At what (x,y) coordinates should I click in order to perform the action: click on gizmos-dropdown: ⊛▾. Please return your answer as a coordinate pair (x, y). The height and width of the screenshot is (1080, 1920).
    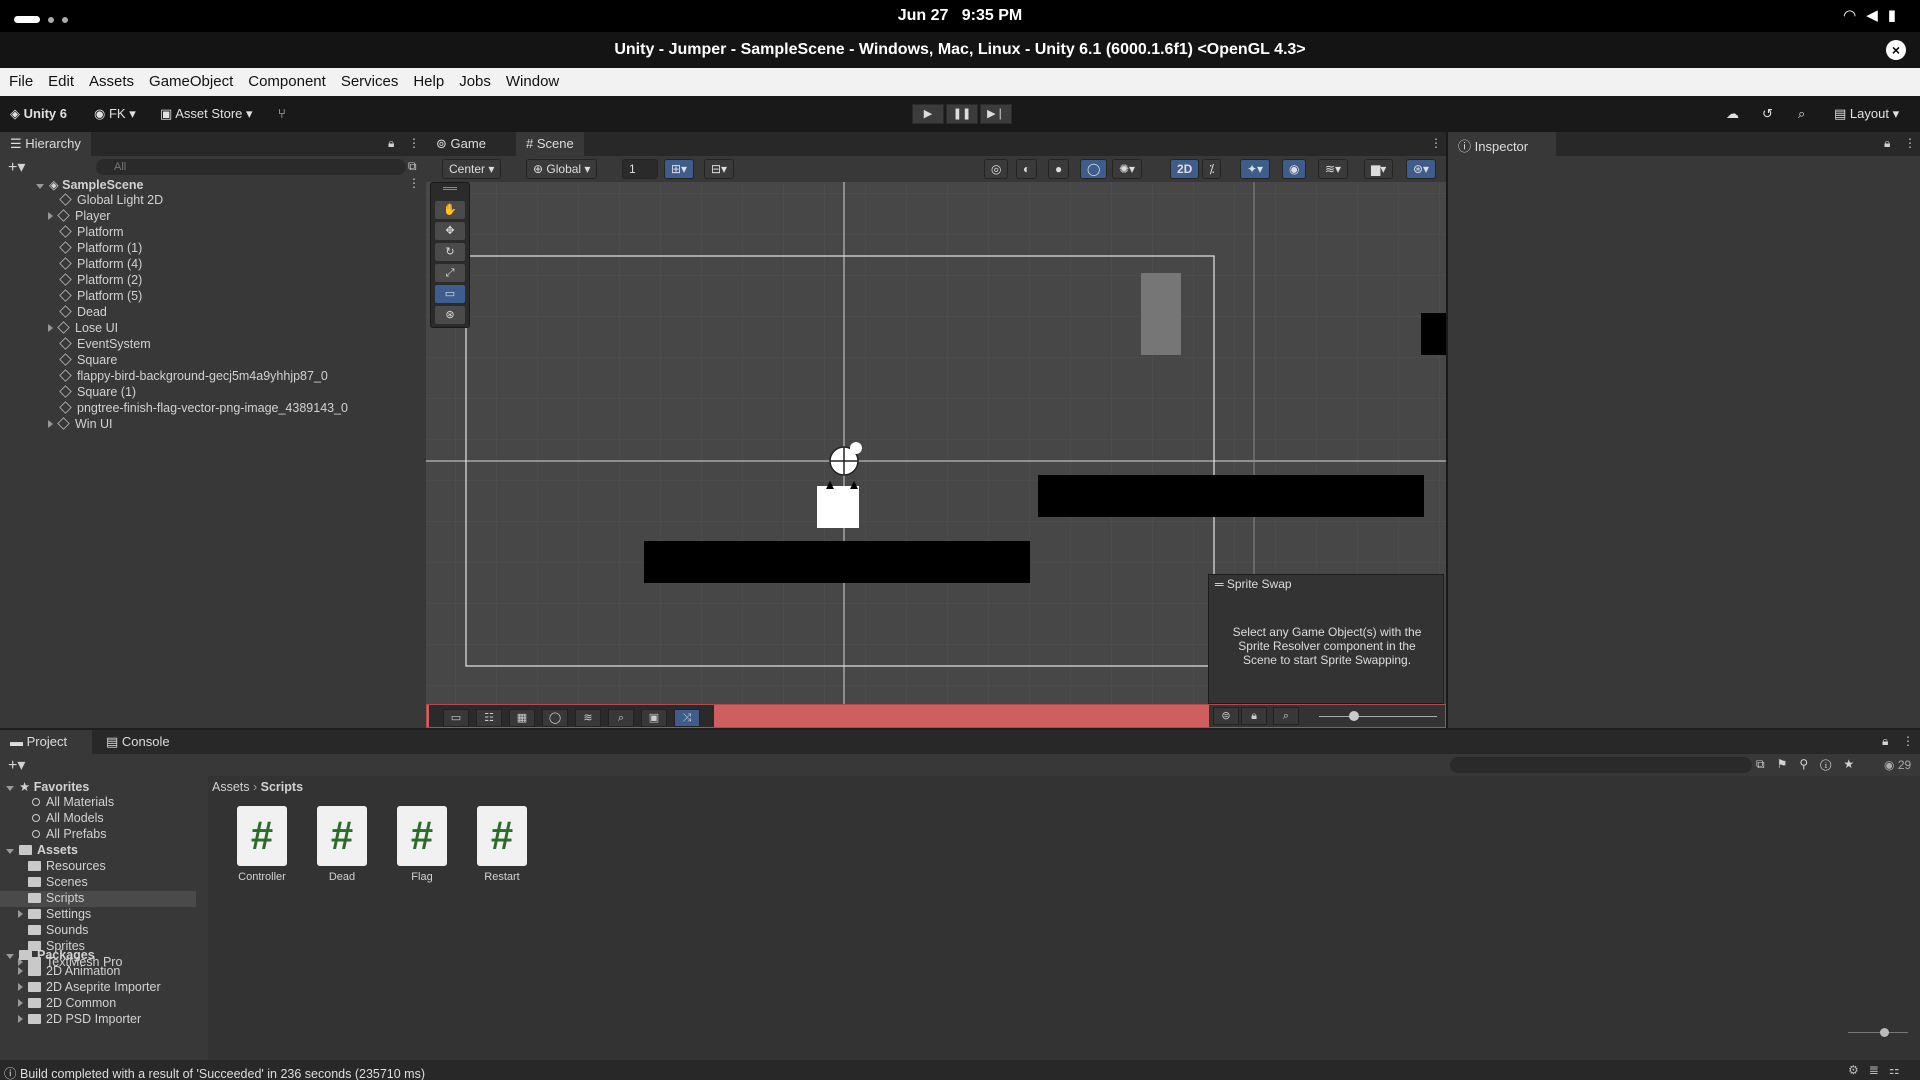
    Looking at the image, I should click on (1421, 169).